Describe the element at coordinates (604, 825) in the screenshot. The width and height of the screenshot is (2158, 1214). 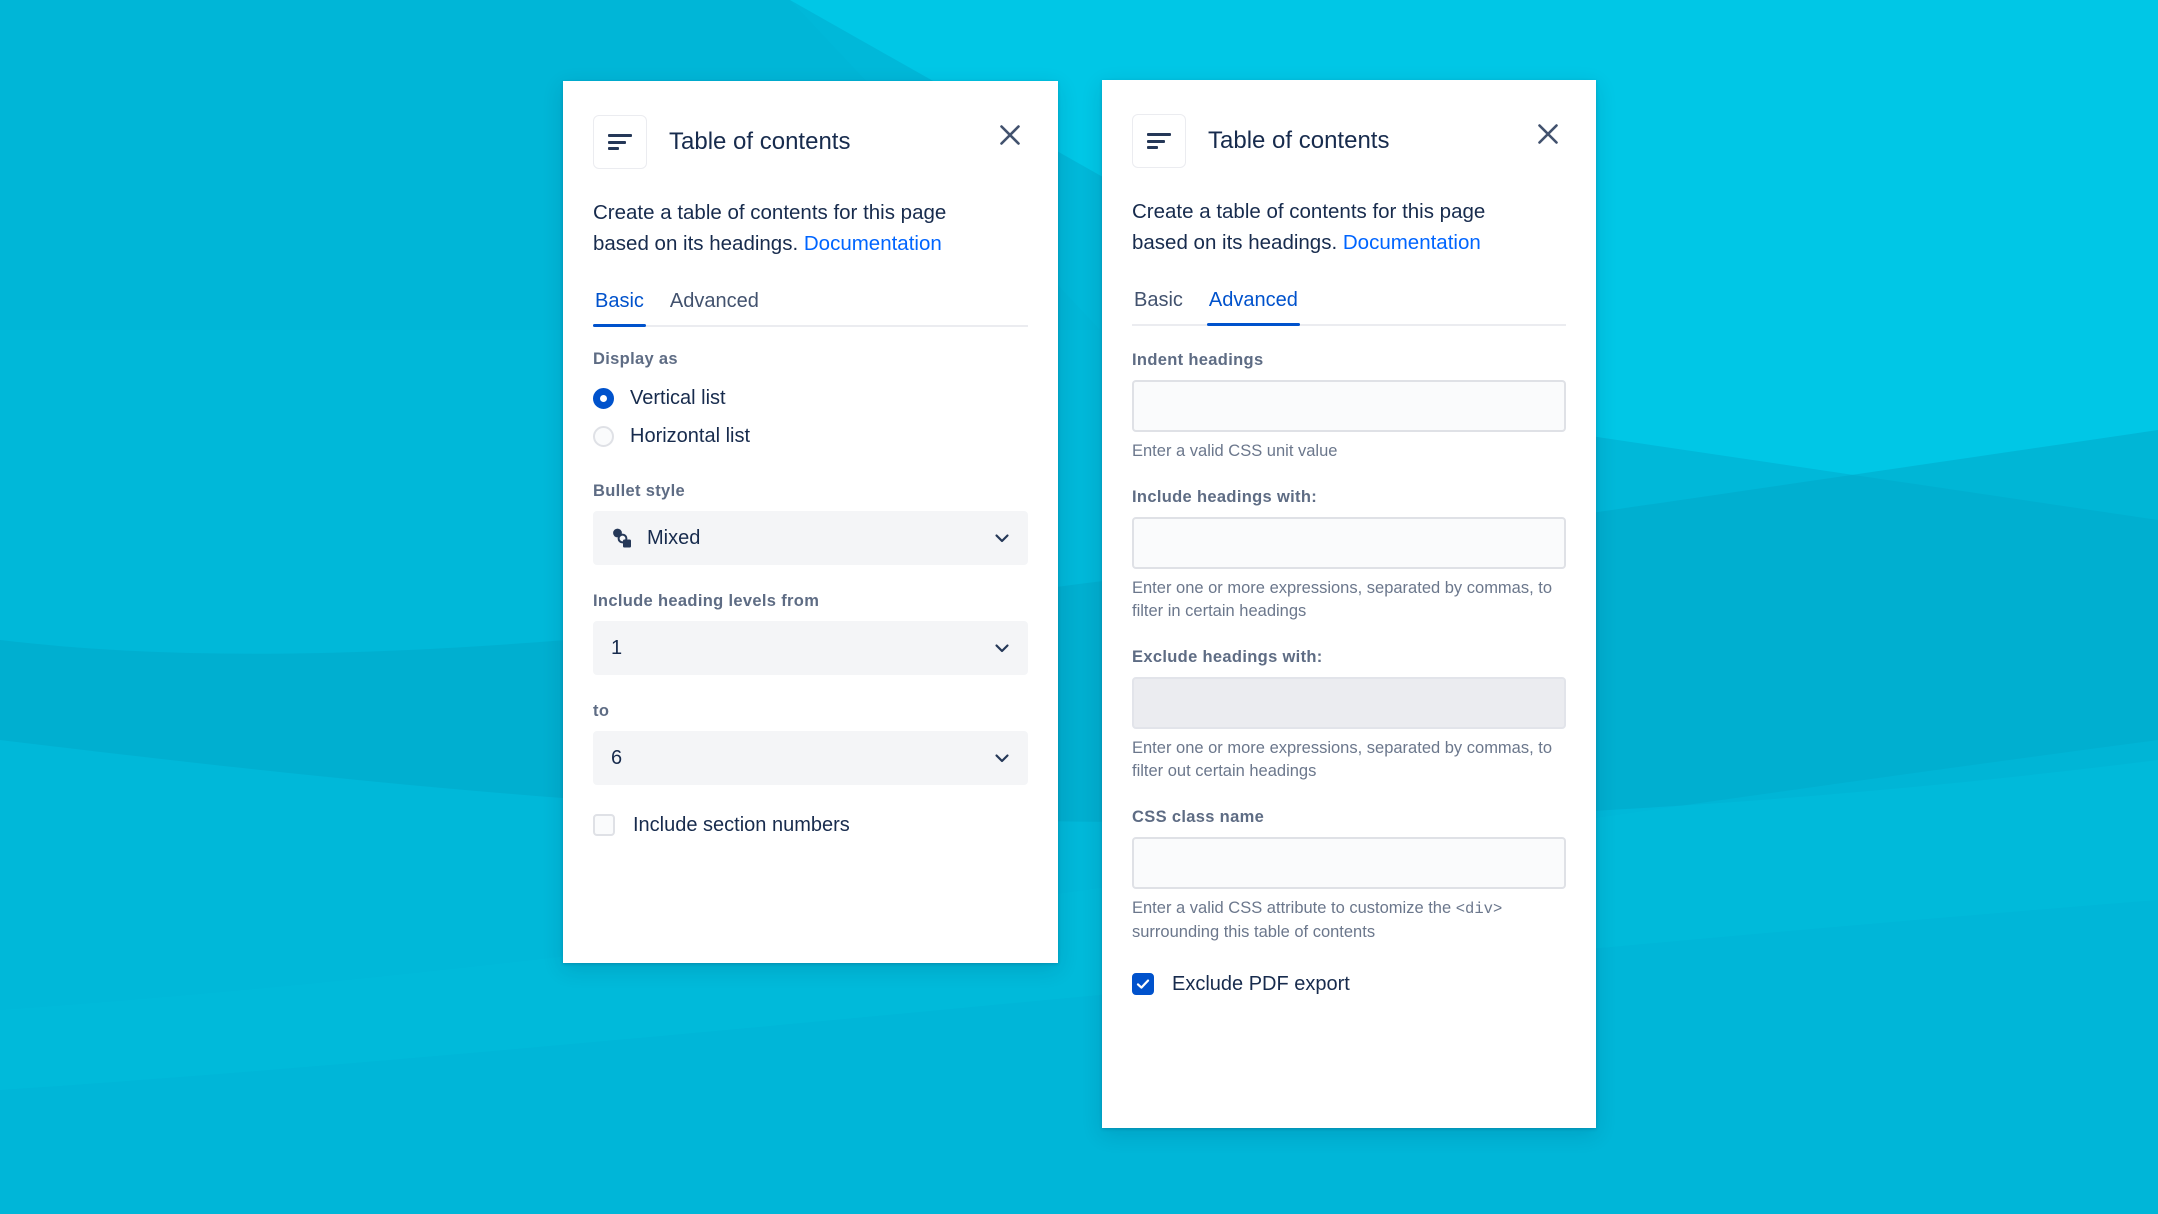
I see `checkbox-unchecked-icon` at that location.